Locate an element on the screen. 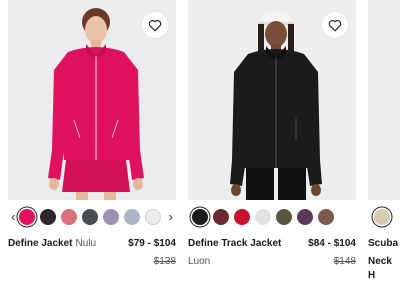  product-card-scuba: Scuba Neck H is located at coordinates (384, 140).